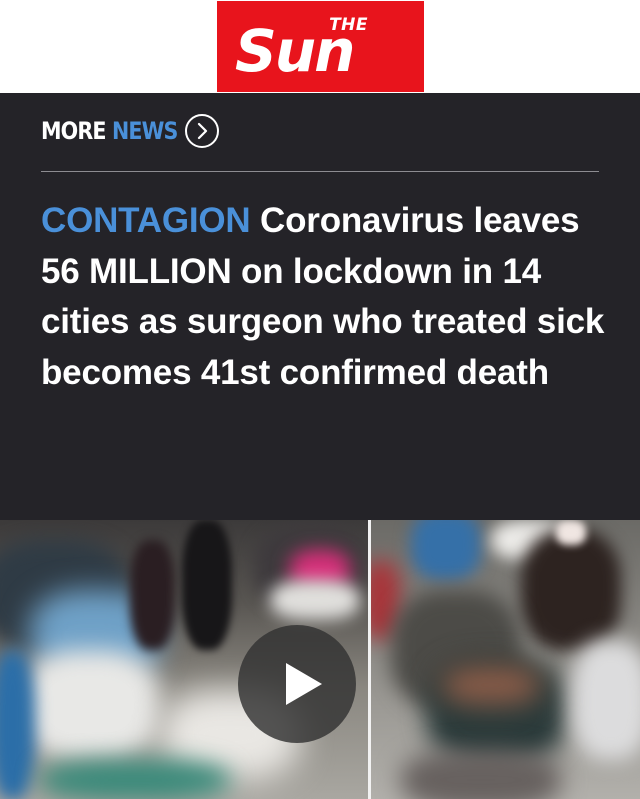 Image resolution: width=640 pixels, height=799 pixels. I want to click on thumbnail-image-right, so click(505, 659).